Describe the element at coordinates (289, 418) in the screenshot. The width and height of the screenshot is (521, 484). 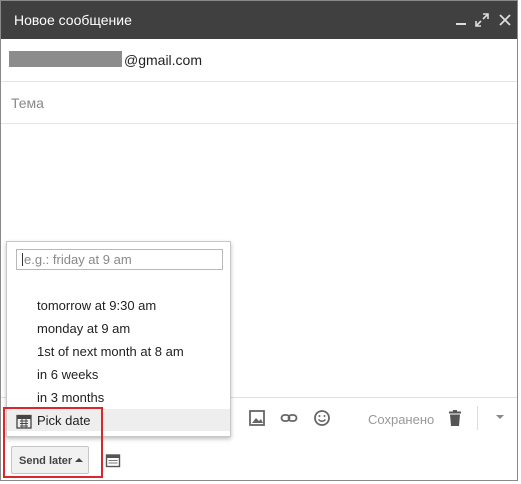
I see `insert-link-icon` at that location.